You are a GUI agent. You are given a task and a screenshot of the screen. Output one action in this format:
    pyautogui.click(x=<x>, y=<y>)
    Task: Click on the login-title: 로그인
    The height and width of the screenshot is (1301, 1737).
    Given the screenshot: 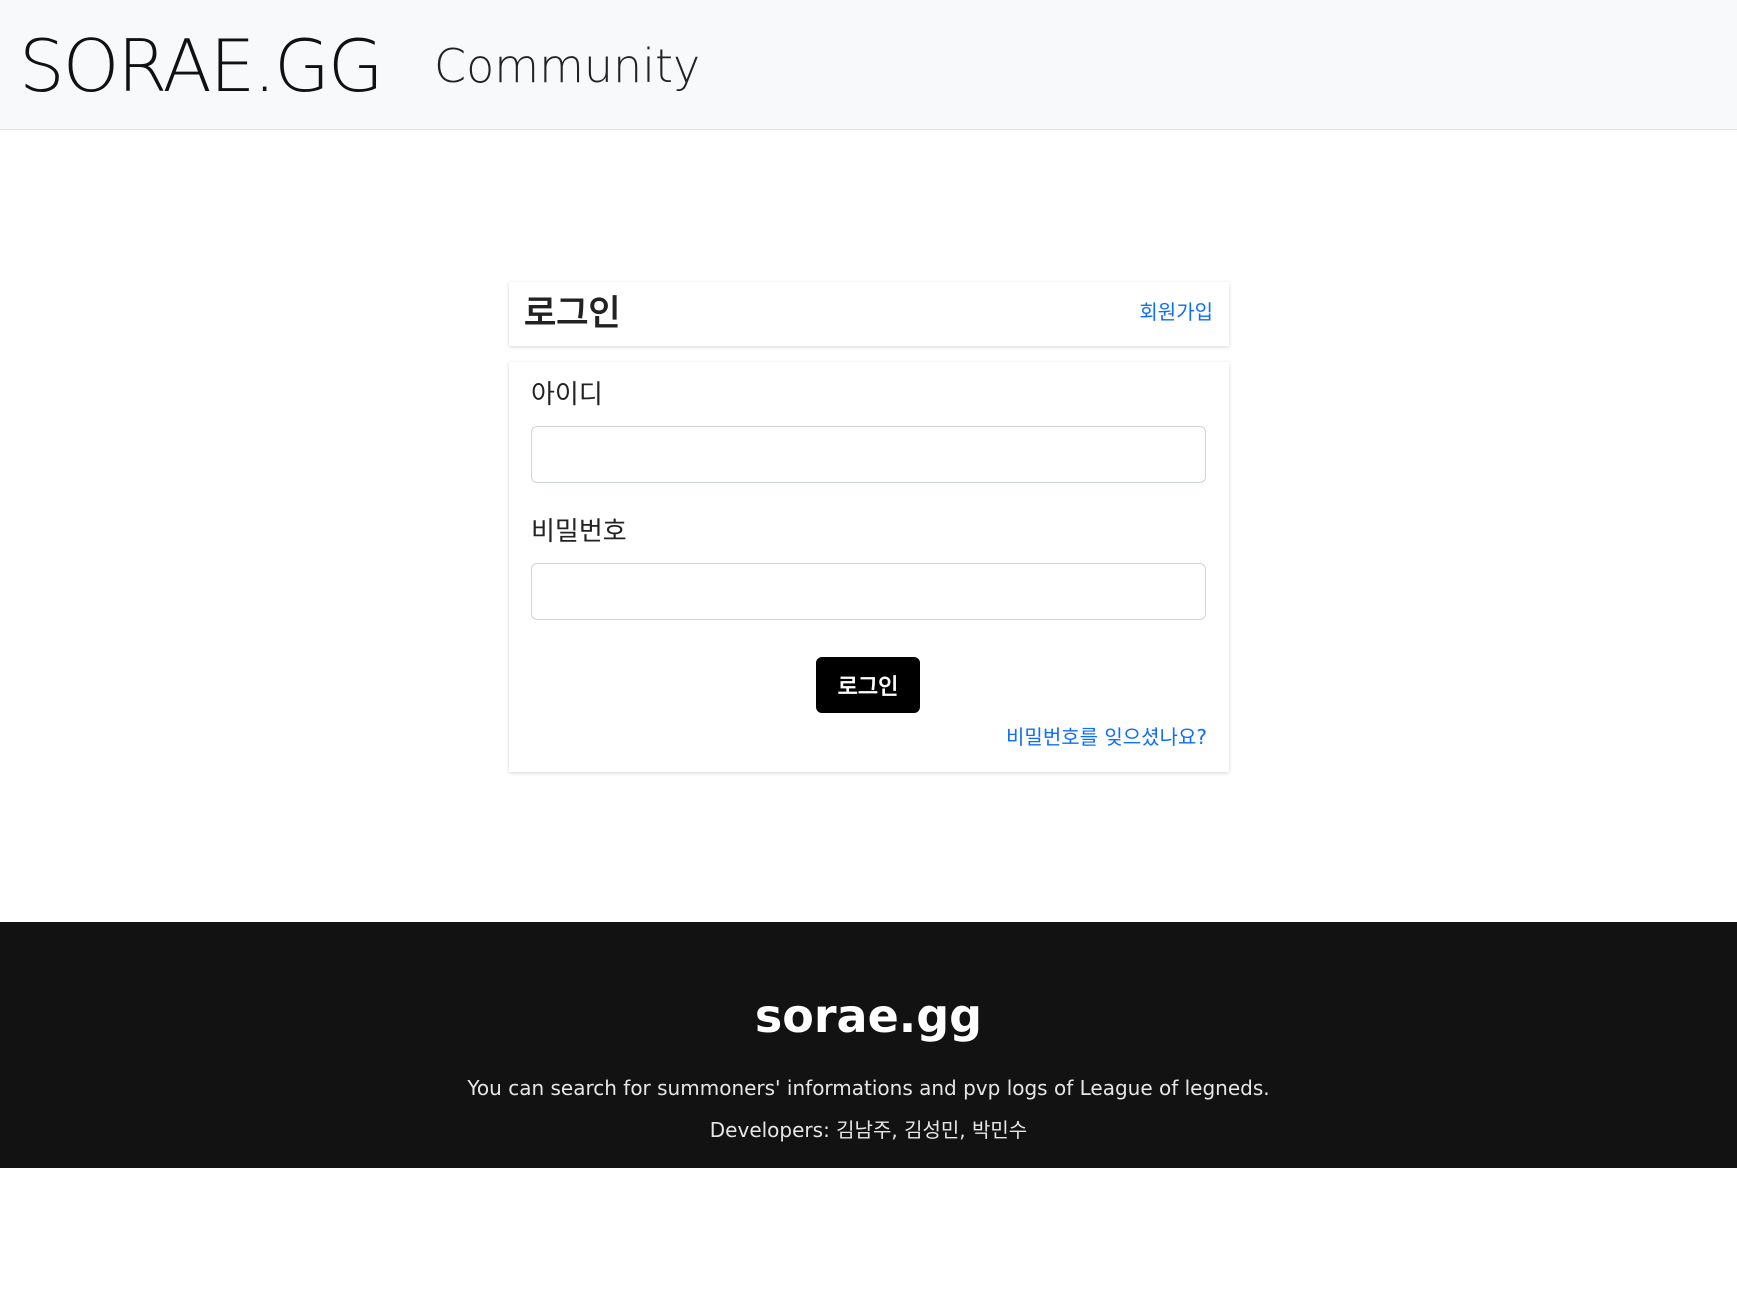 What is the action you would take?
    pyautogui.click(x=572, y=314)
    